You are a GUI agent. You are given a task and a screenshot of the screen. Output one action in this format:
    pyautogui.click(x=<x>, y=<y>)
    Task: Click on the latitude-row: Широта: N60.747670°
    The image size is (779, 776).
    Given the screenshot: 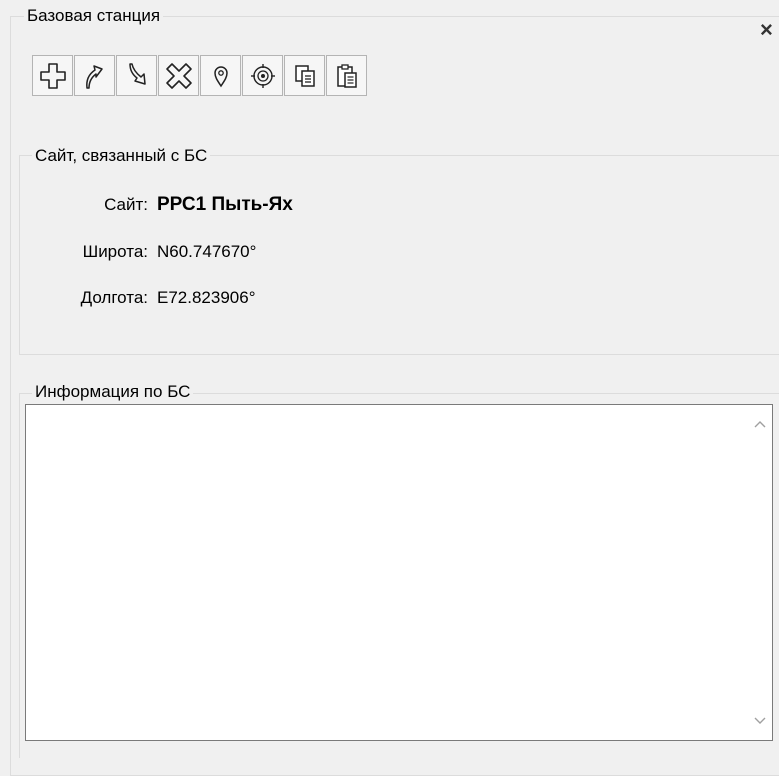 What is the action you would take?
    pyautogui.click(x=146, y=252)
    